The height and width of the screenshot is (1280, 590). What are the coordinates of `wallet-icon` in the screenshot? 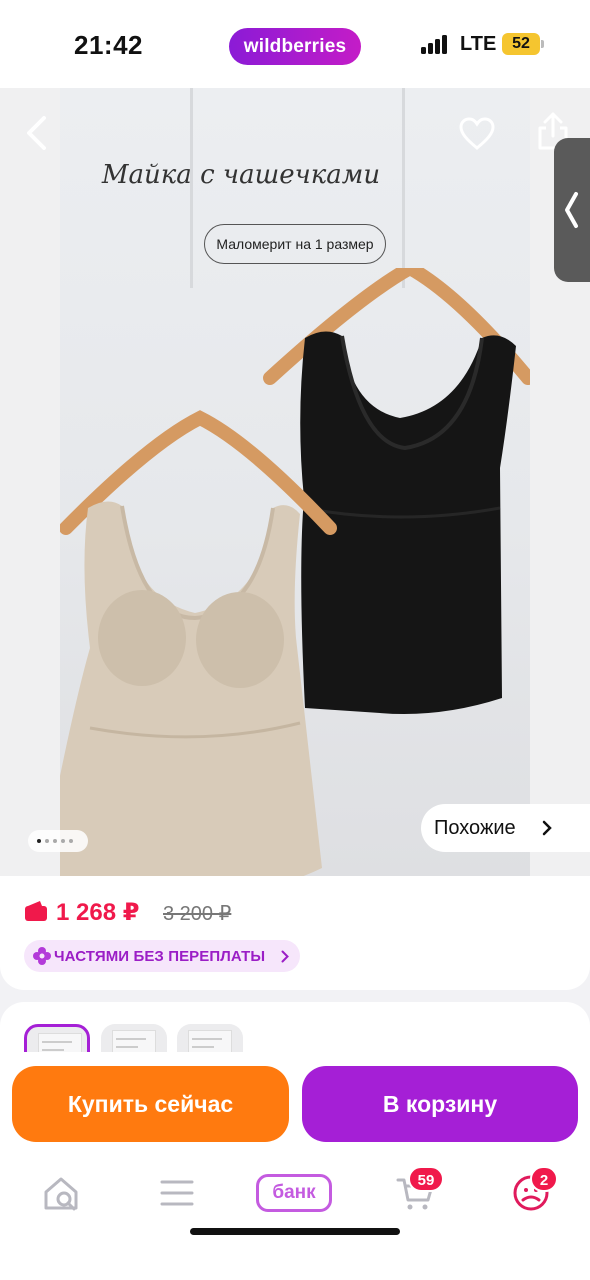 It's located at (36, 911).